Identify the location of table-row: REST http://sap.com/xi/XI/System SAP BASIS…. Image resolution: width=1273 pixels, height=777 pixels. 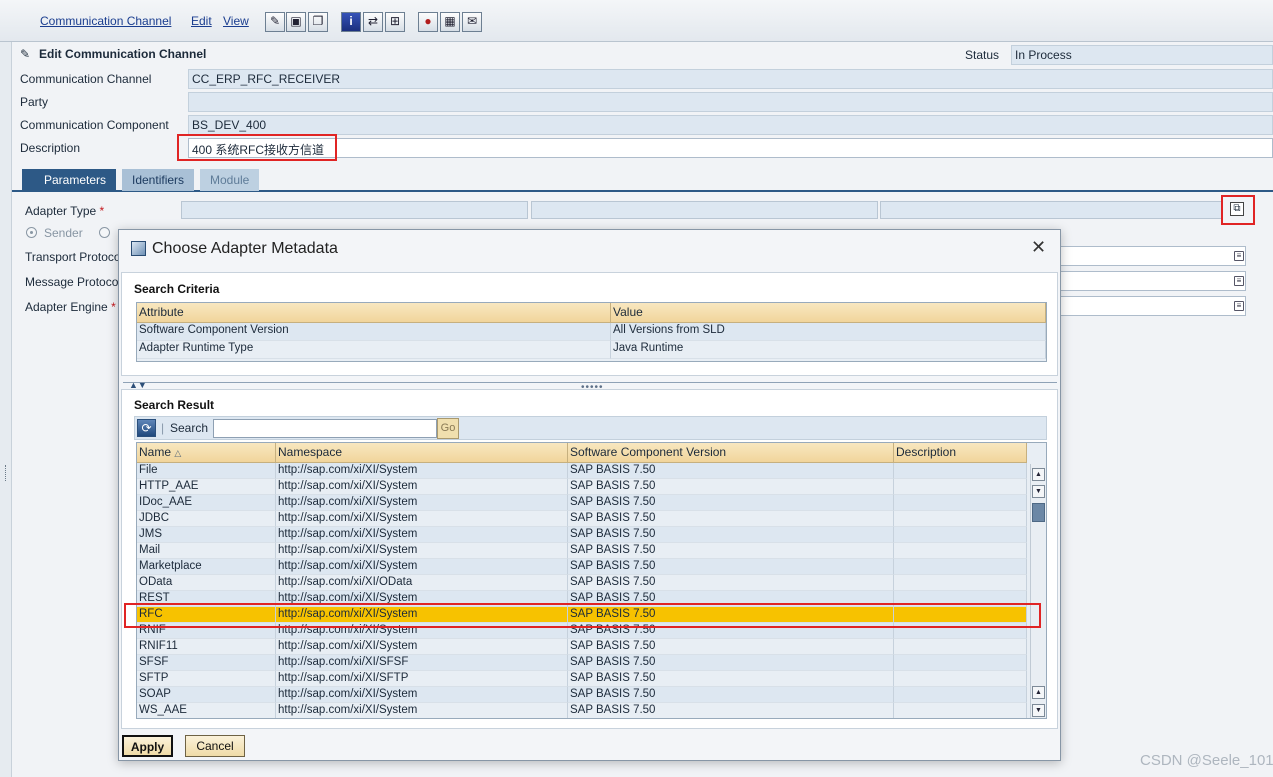
(591, 599).